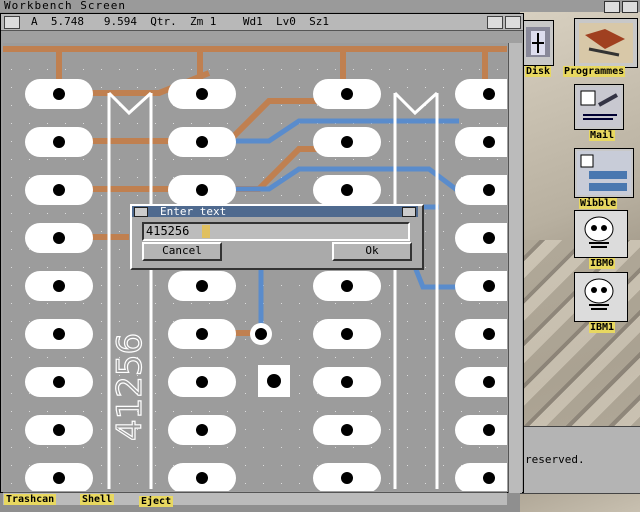 This screenshot has width=640, height=512. I want to click on depth-gadget-front-icon, so click(630, 7).